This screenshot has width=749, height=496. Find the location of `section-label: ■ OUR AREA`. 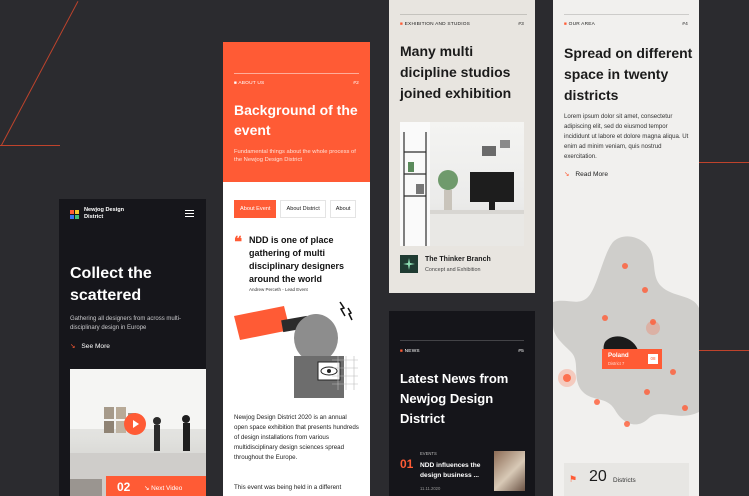

section-label: ■ OUR AREA is located at coordinates (579, 24).